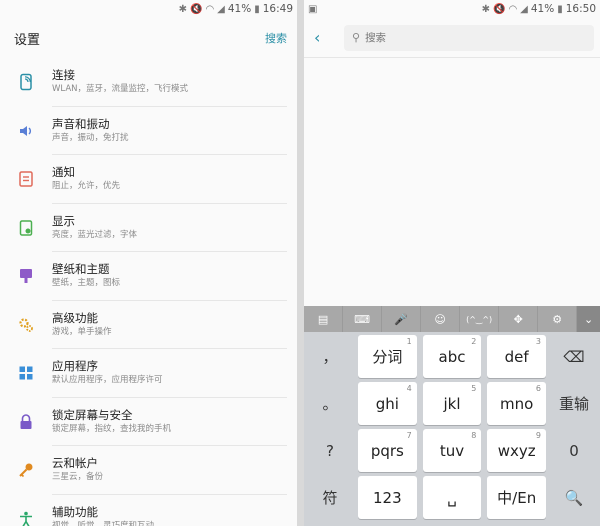 The height and width of the screenshot is (526, 600). I want to click on key-label: ?, so click(330, 450).